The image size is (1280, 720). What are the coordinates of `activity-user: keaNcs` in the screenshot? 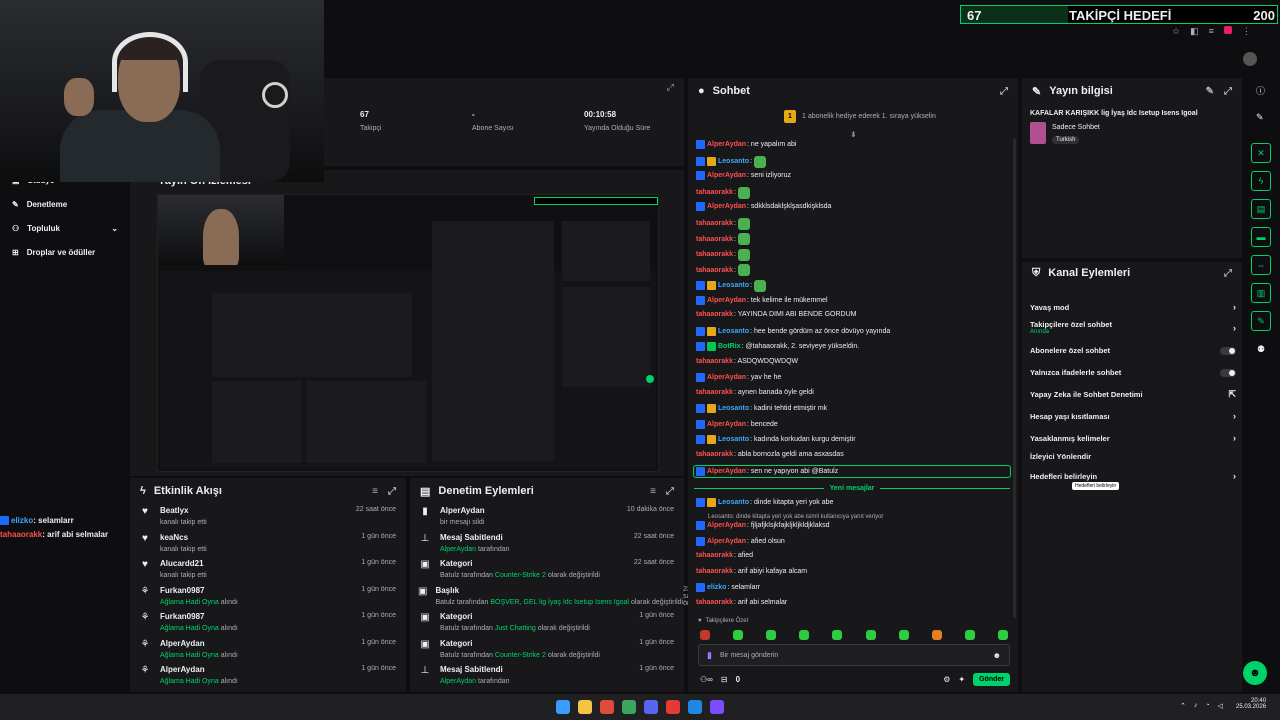 It's located at (260, 538).